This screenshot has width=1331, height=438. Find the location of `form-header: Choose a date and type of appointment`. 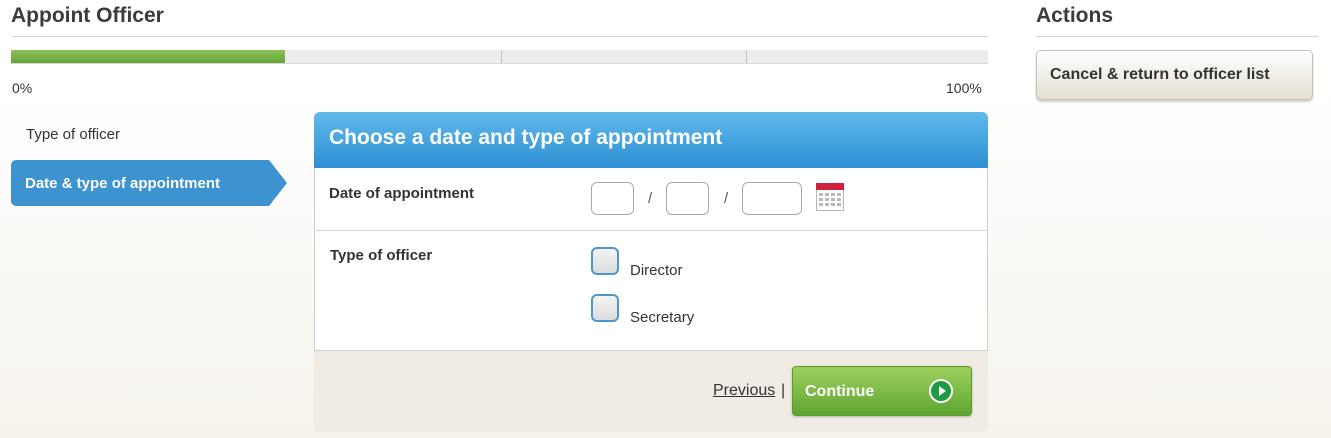

form-header: Choose a date and type of appointment is located at coordinates (651, 140).